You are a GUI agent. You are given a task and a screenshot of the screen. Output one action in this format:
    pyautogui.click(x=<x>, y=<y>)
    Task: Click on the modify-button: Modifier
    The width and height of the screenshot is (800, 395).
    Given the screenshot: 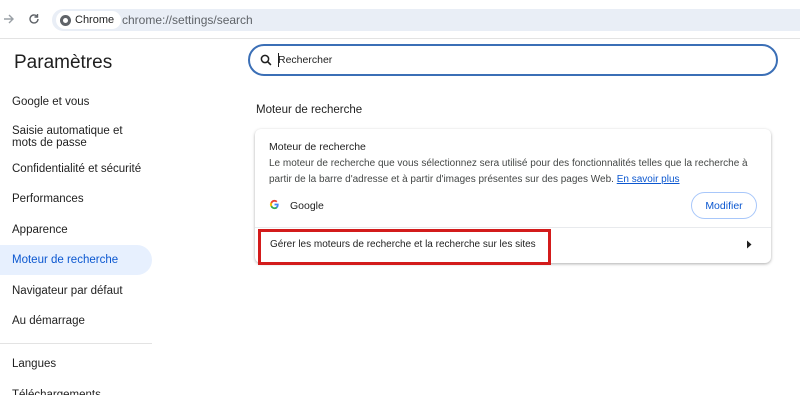 What is the action you would take?
    pyautogui.click(x=724, y=205)
    